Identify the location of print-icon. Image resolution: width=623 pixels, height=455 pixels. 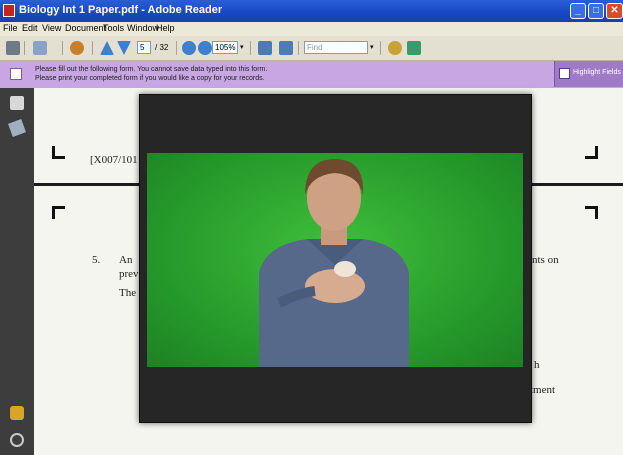
(13, 48).